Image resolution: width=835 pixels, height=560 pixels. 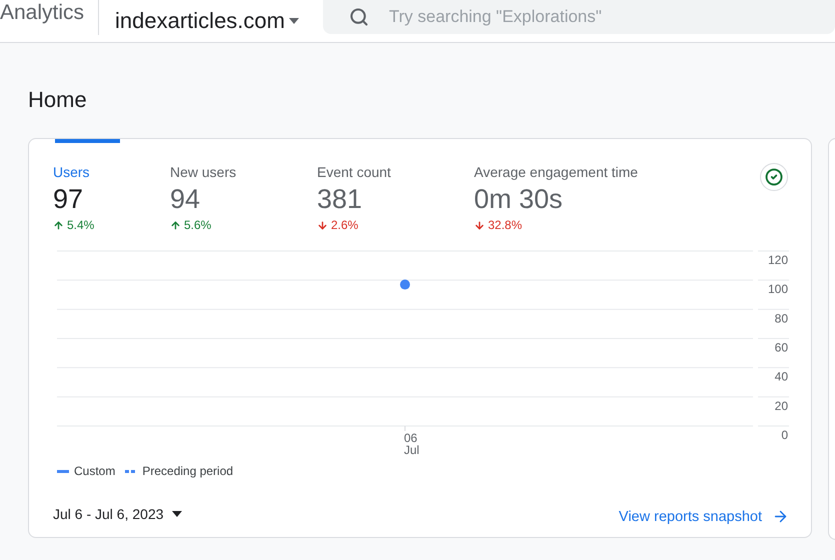 What do you see at coordinates (395, 185) in the screenshot?
I see `metric-tab: Event count 381 2.6%` at bounding box center [395, 185].